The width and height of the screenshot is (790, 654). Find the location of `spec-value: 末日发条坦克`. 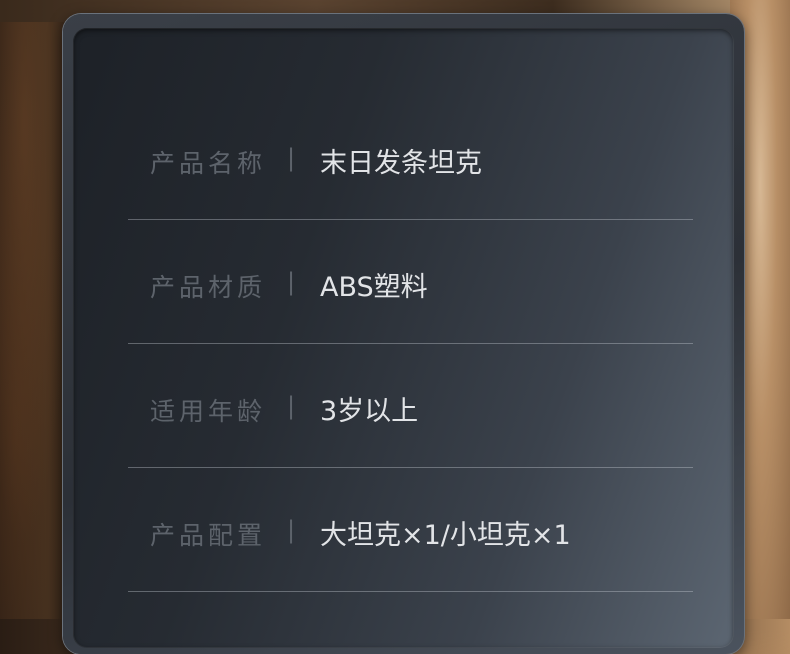

spec-value: 末日发条坦克 is located at coordinates (401, 163).